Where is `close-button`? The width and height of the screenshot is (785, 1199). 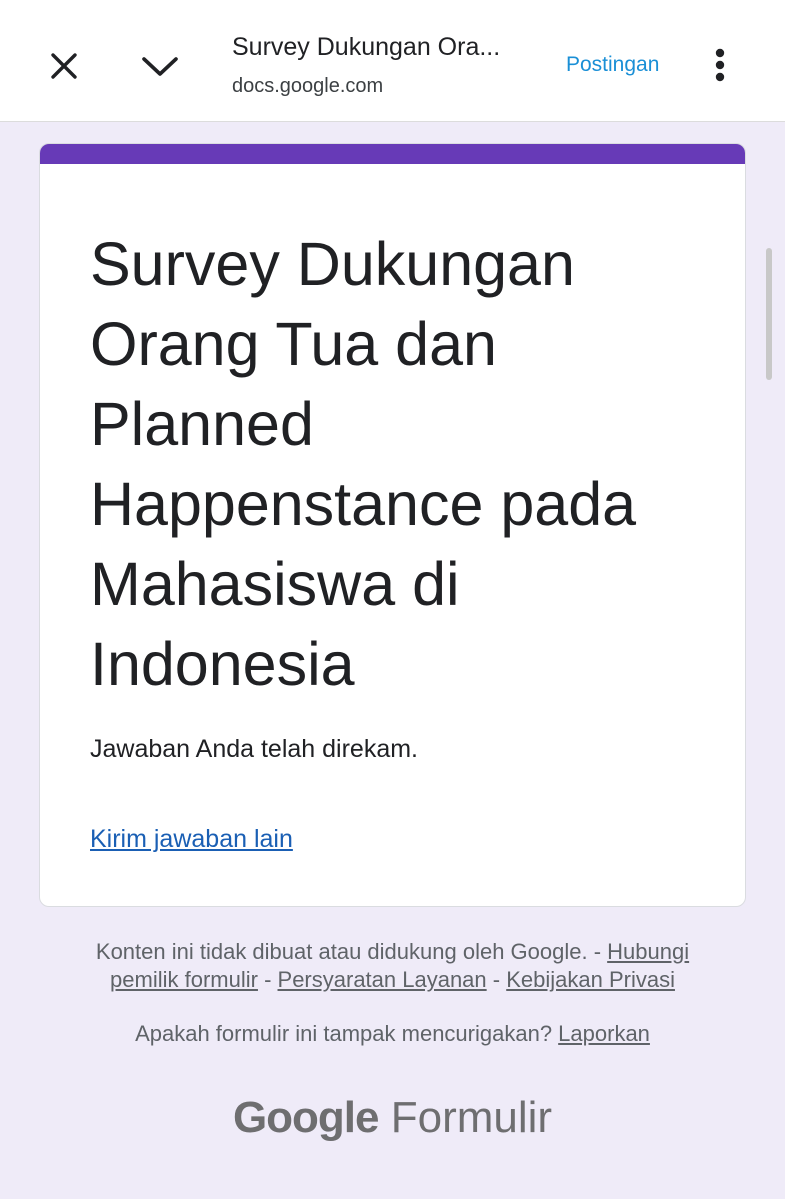
close-button is located at coordinates (64, 66).